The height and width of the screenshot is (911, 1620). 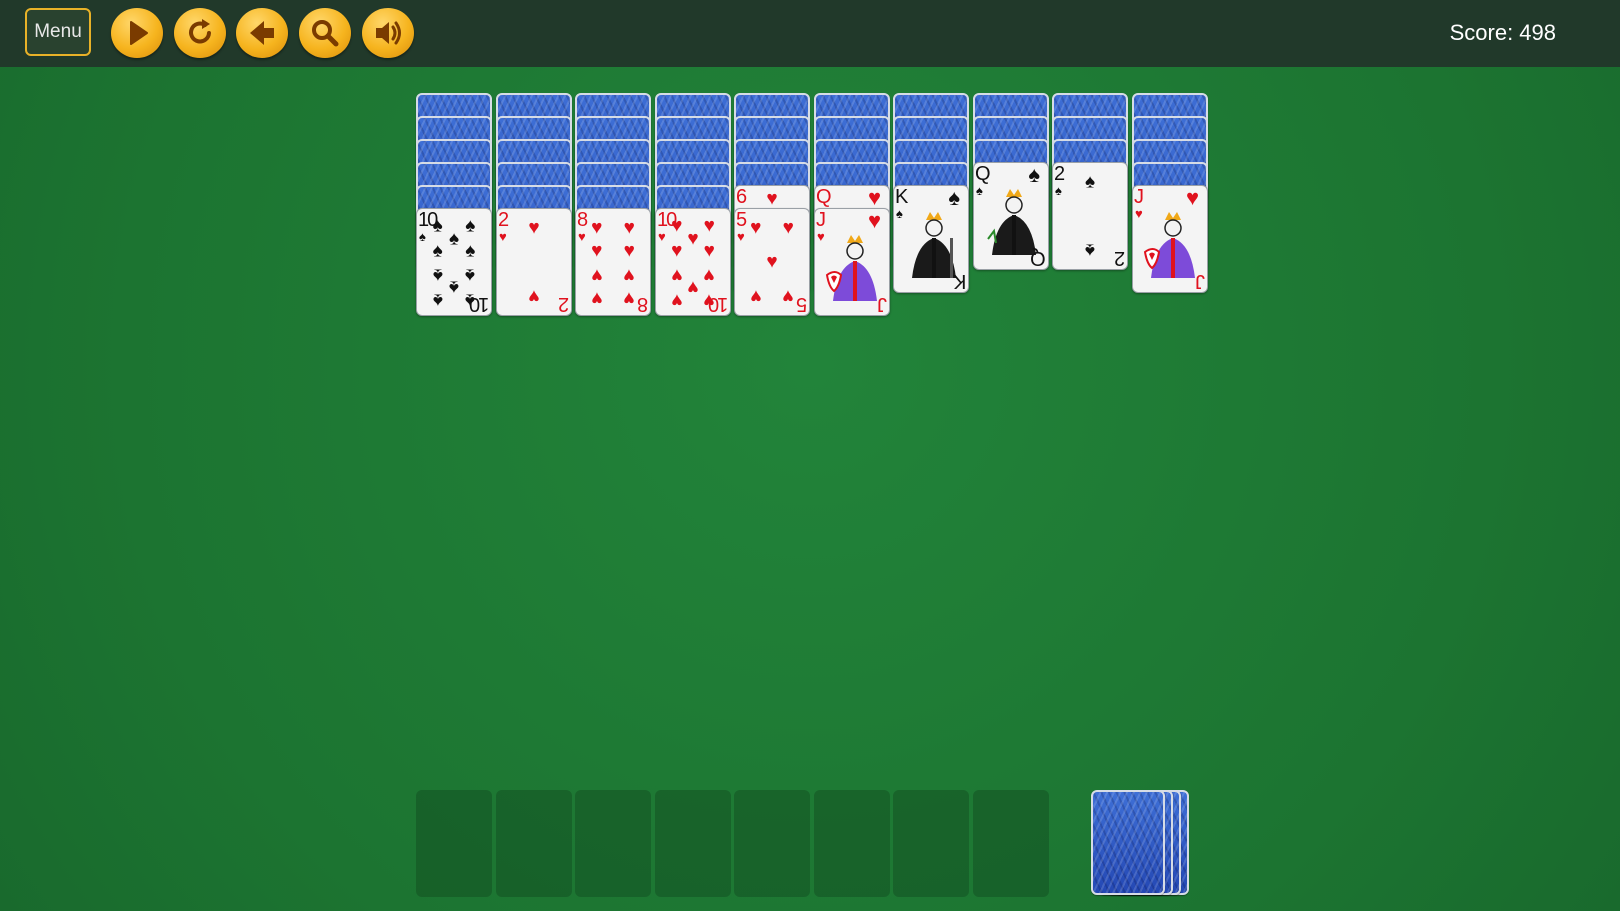 I want to click on speaker-icon, so click(x=388, y=33).